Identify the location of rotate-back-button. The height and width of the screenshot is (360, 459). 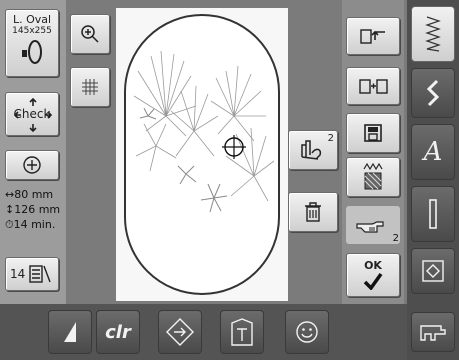
(373, 36).